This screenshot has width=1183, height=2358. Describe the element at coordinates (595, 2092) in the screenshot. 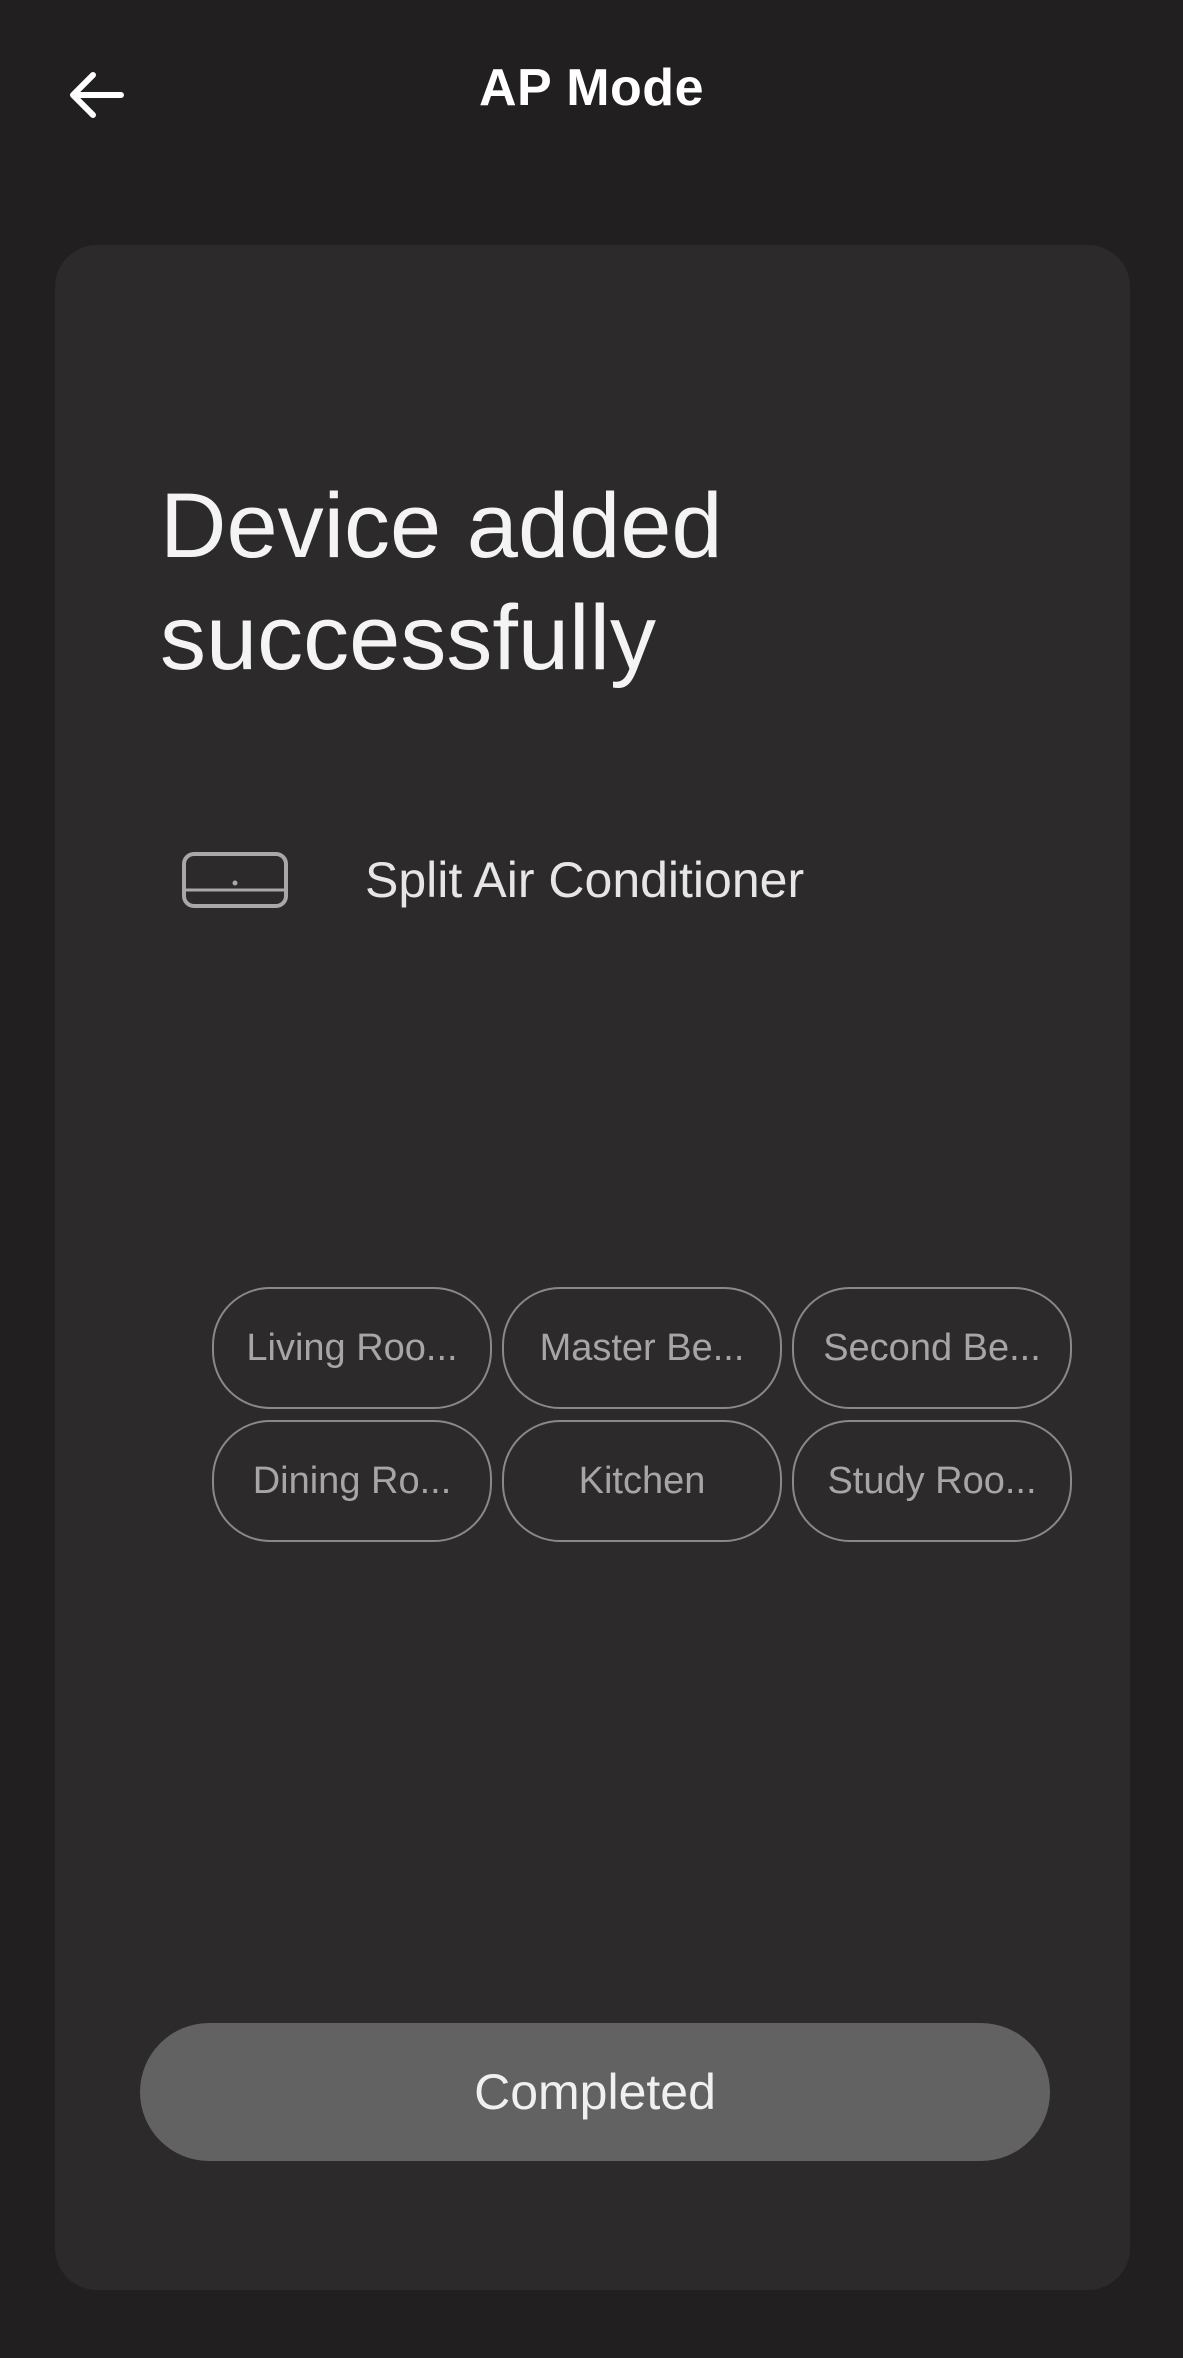

I see `completed-button: Completed` at that location.